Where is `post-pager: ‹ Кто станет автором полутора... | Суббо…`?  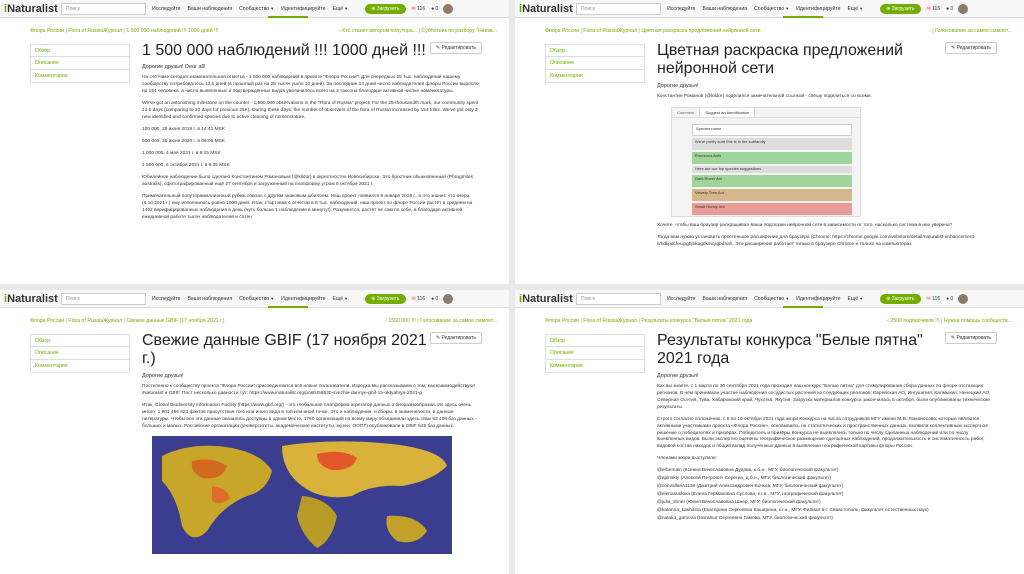
post-pager: ‹ Кто станет автором полутора... | Суббо… is located at coordinates (418, 31).